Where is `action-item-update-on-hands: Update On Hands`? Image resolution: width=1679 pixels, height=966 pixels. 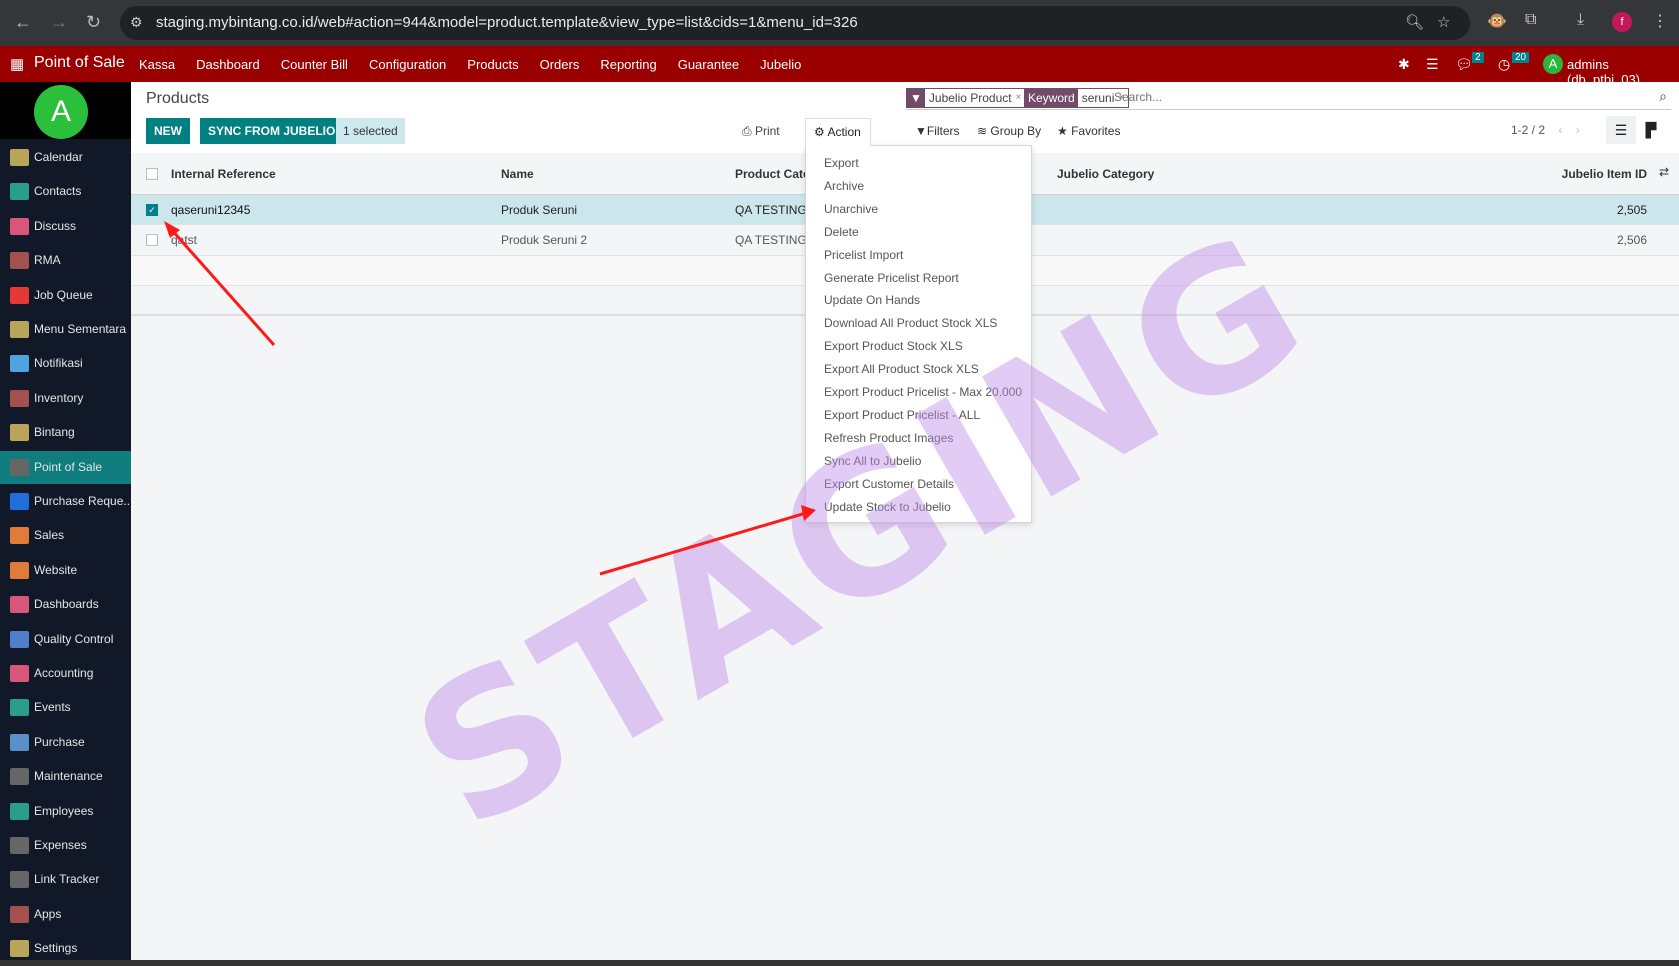
action-item-update-on-hands: Update On Hands is located at coordinates (872, 300).